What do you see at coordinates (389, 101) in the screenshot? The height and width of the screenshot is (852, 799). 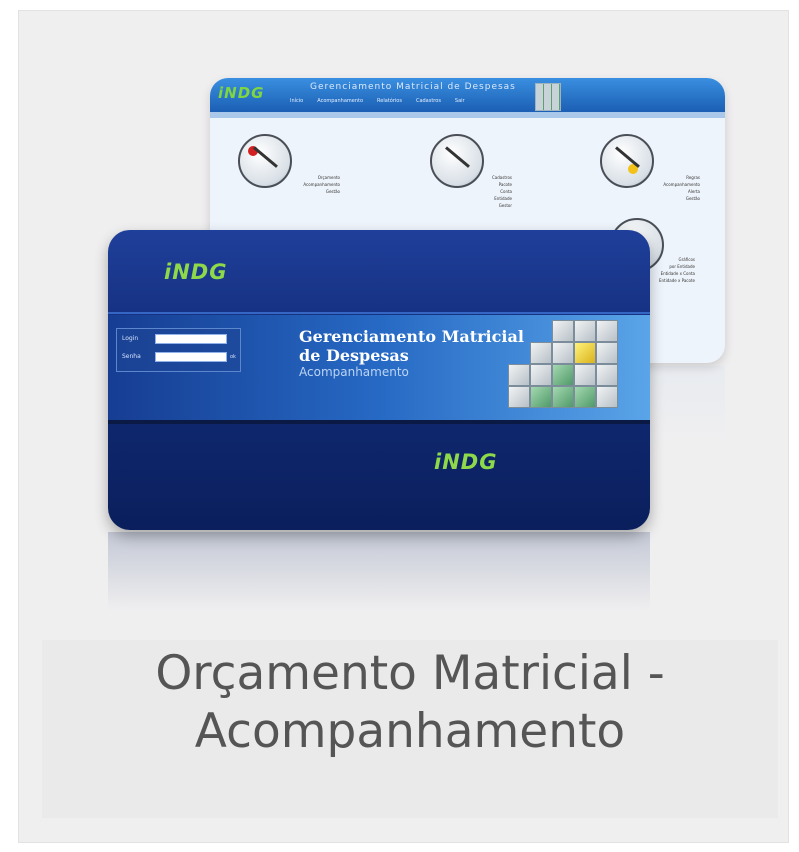 I see `back-menu-item: Relatórios` at bounding box center [389, 101].